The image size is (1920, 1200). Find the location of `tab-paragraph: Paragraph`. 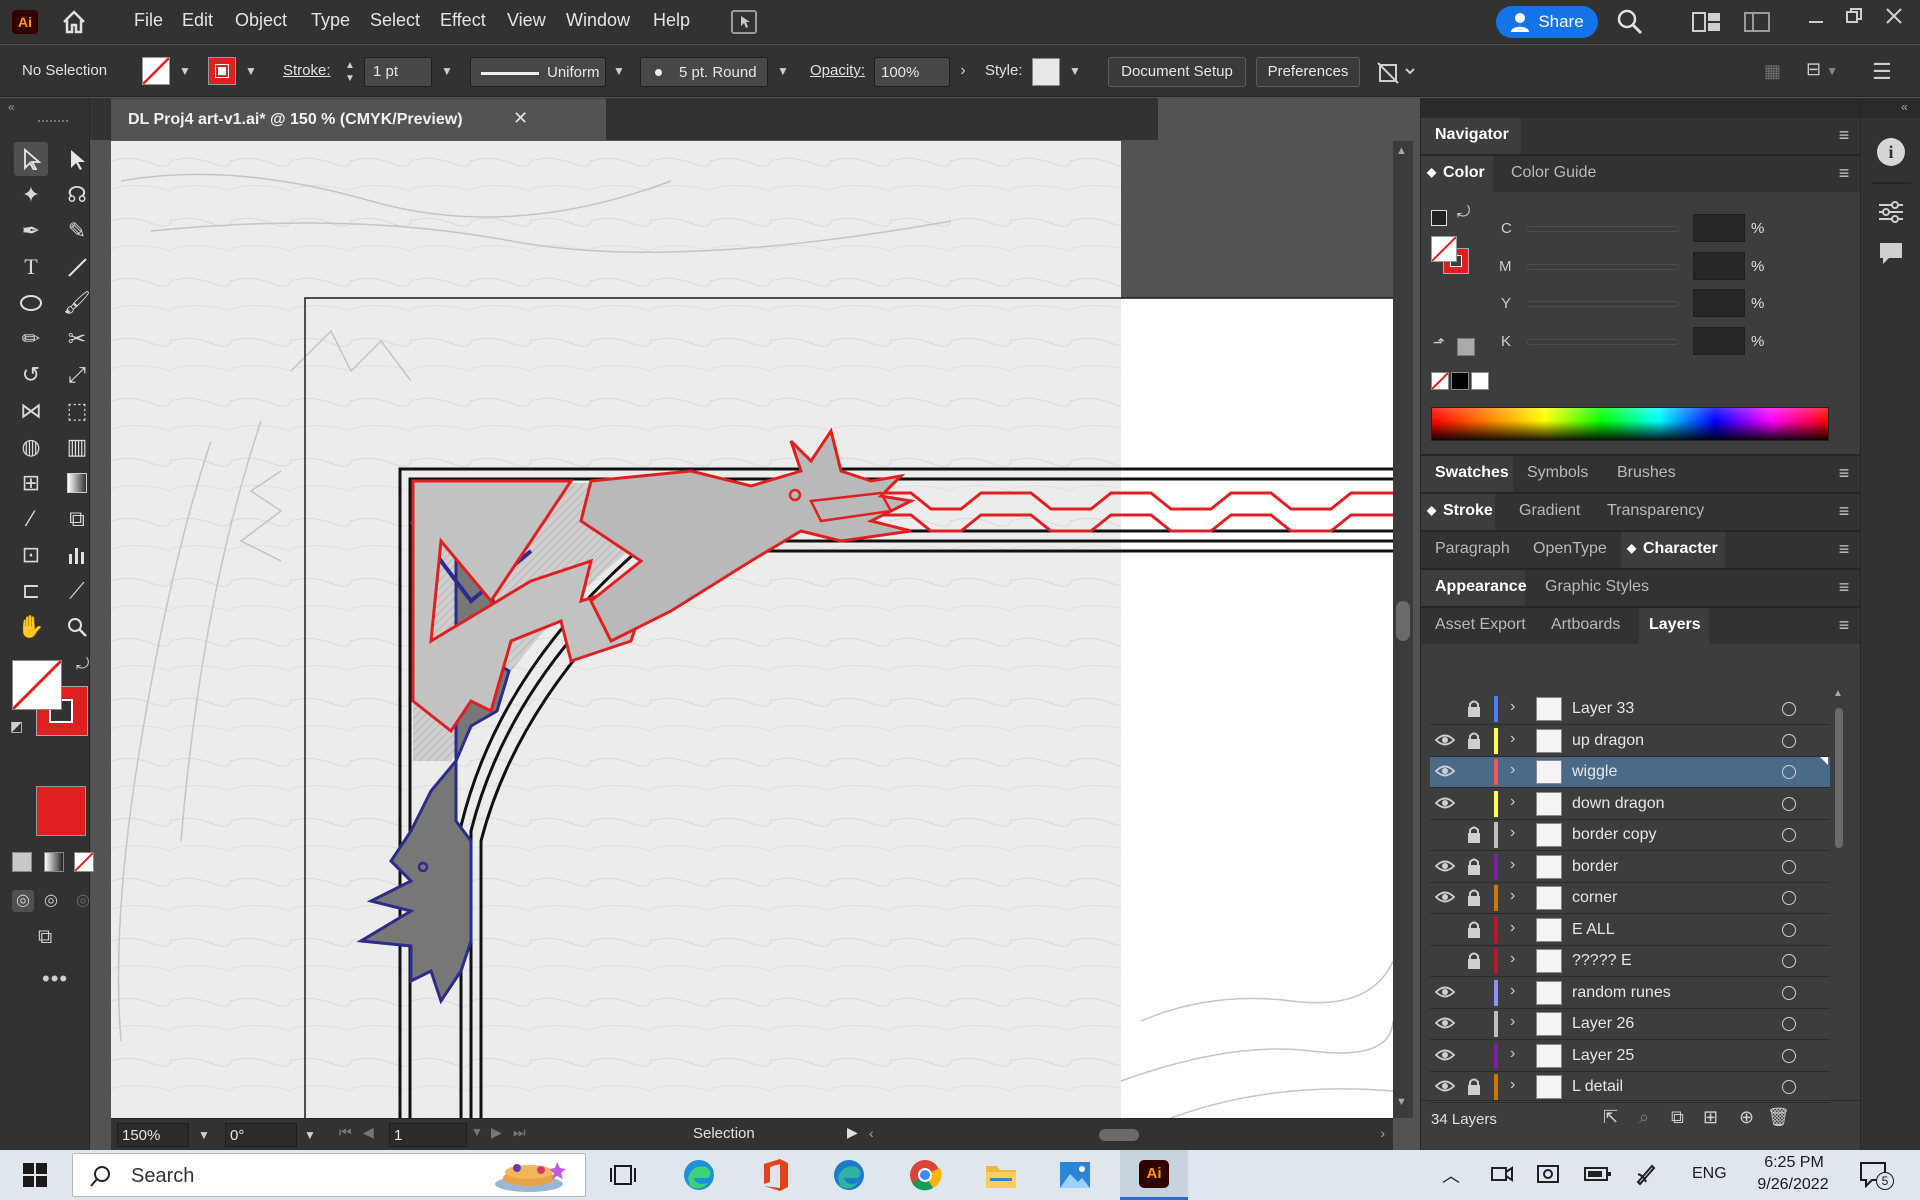

tab-paragraph: Paragraph is located at coordinates (1472, 549).